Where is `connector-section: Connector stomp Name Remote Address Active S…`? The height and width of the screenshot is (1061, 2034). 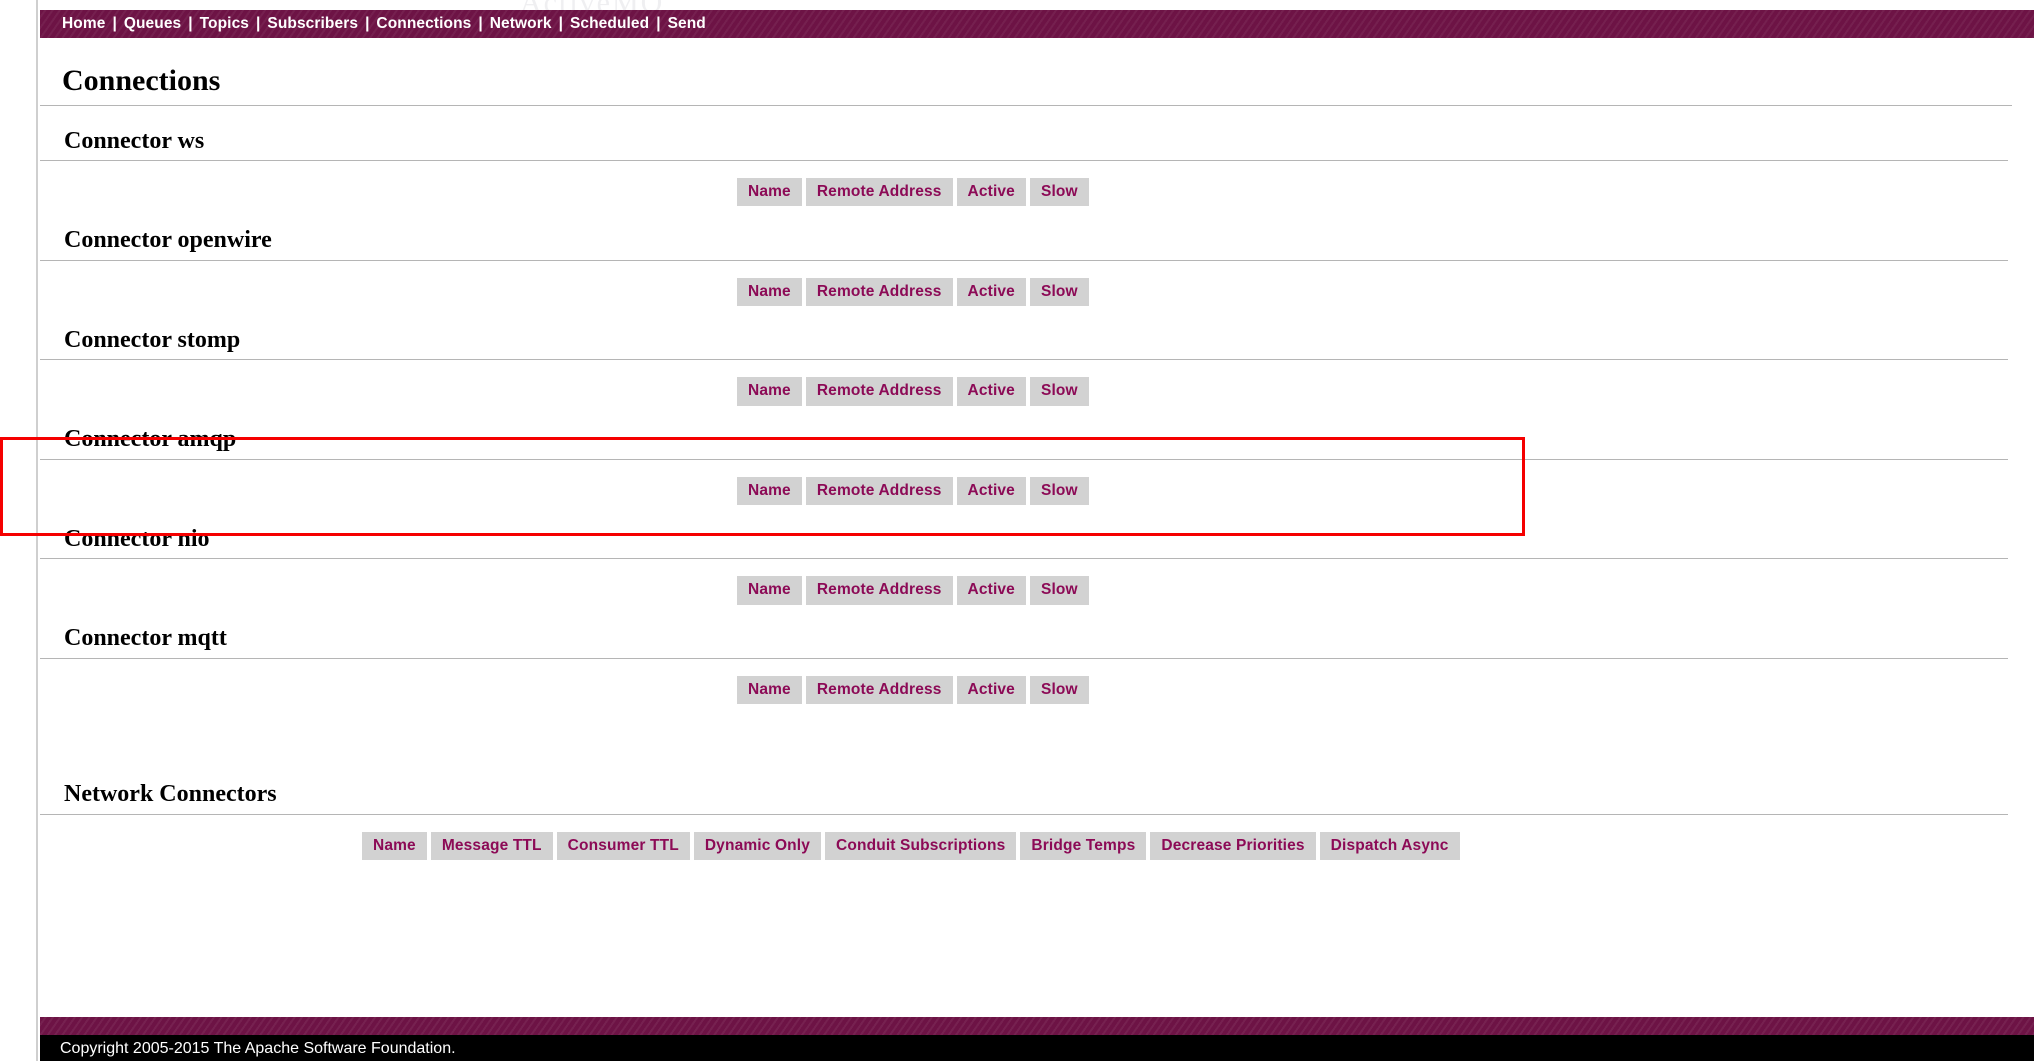 connector-section: Connector stomp Name Remote Address Active S… is located at coordinates (1037, 355).